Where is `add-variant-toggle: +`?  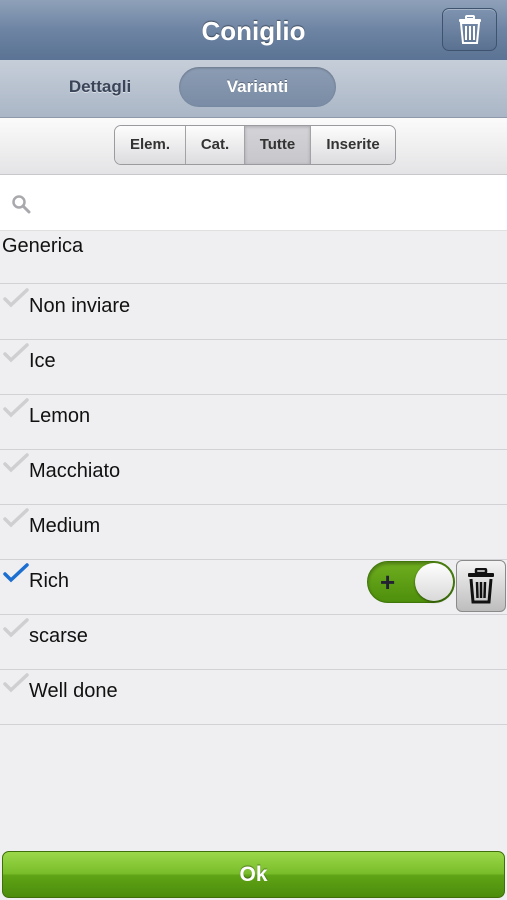 add-variant-toggle: + is located at coordinates (411, 582).